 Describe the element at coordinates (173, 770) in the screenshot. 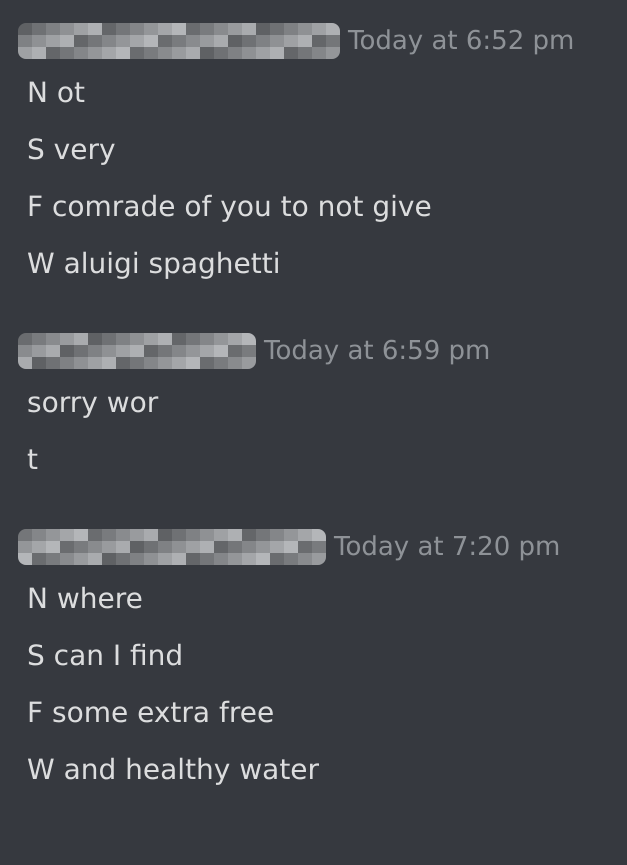

I see `message-text: W and healthy water` at that location.